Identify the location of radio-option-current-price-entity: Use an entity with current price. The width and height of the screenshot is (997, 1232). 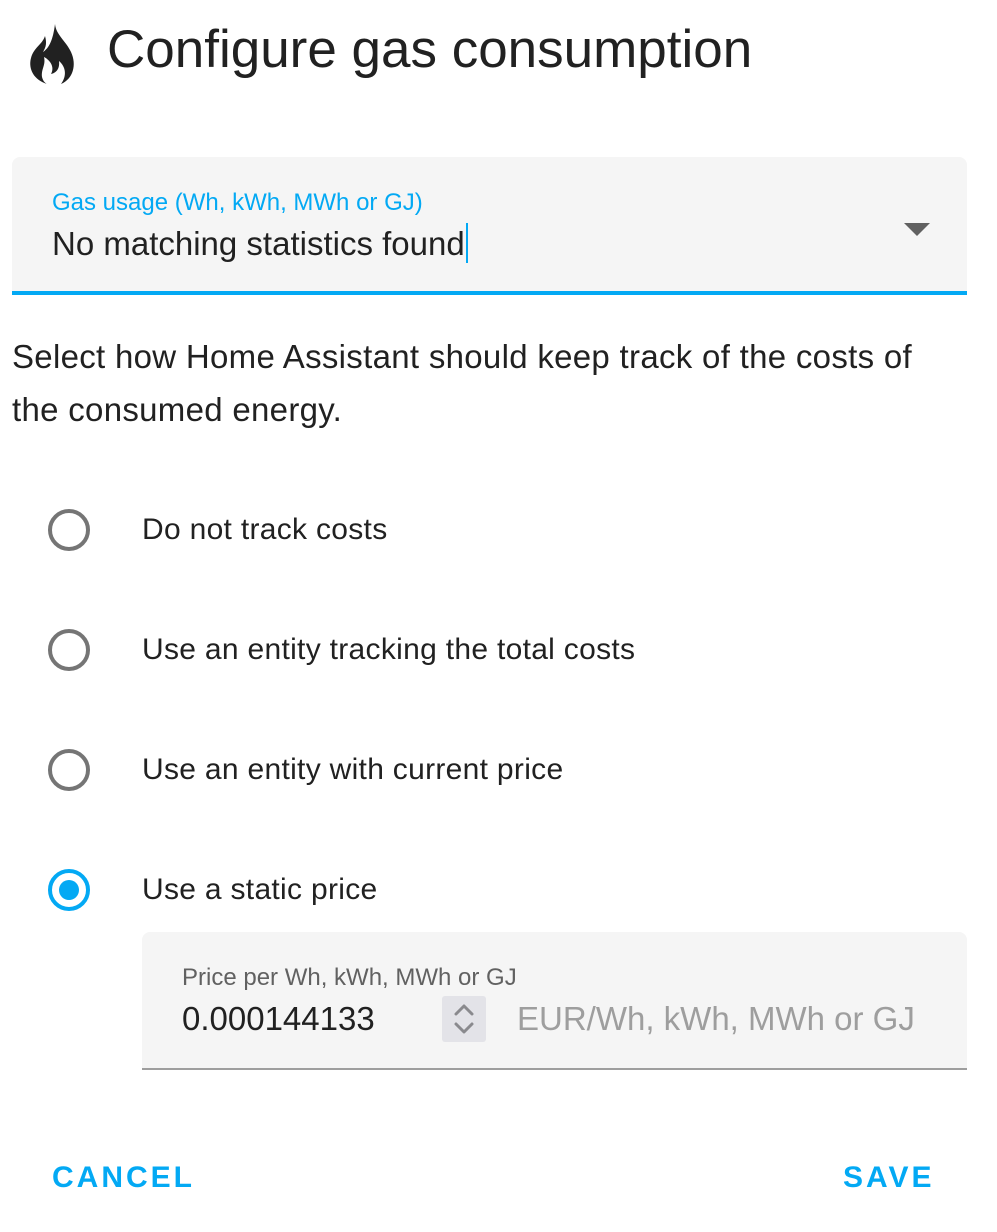
(500, 773).